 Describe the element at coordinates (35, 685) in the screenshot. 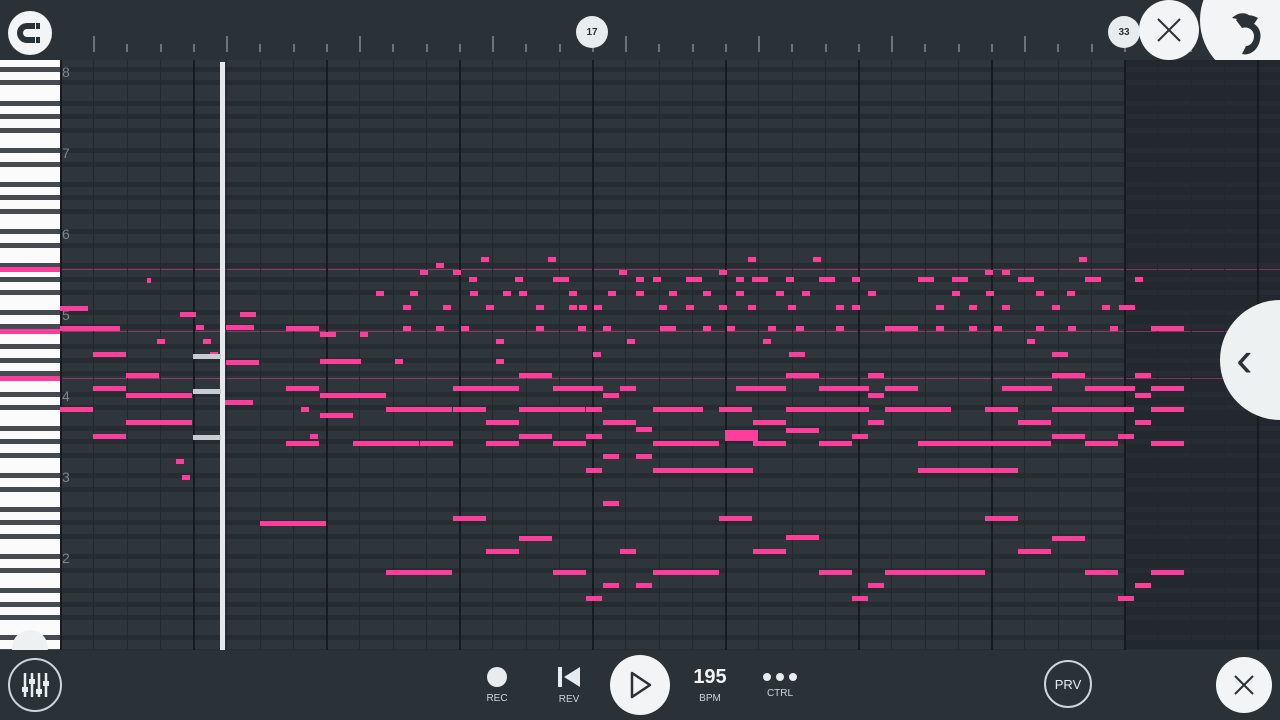

I see `mixer-sliders-icon` at that location.